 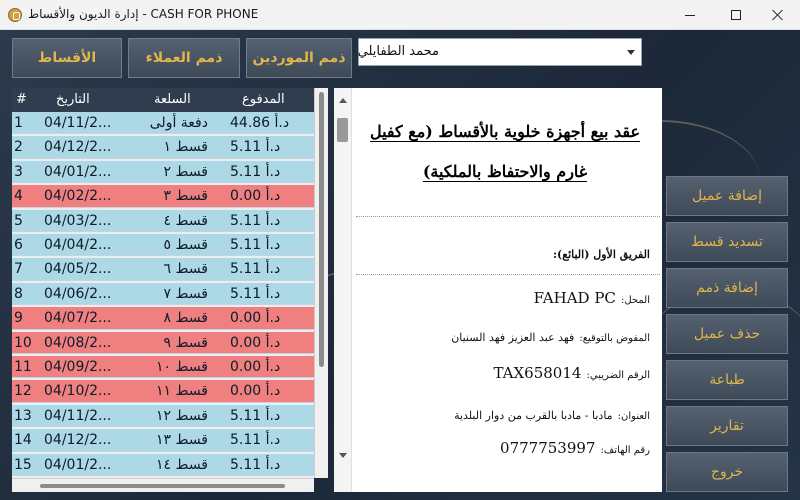 I want to click on scroll-up-icon, so click(x=343, y=100).